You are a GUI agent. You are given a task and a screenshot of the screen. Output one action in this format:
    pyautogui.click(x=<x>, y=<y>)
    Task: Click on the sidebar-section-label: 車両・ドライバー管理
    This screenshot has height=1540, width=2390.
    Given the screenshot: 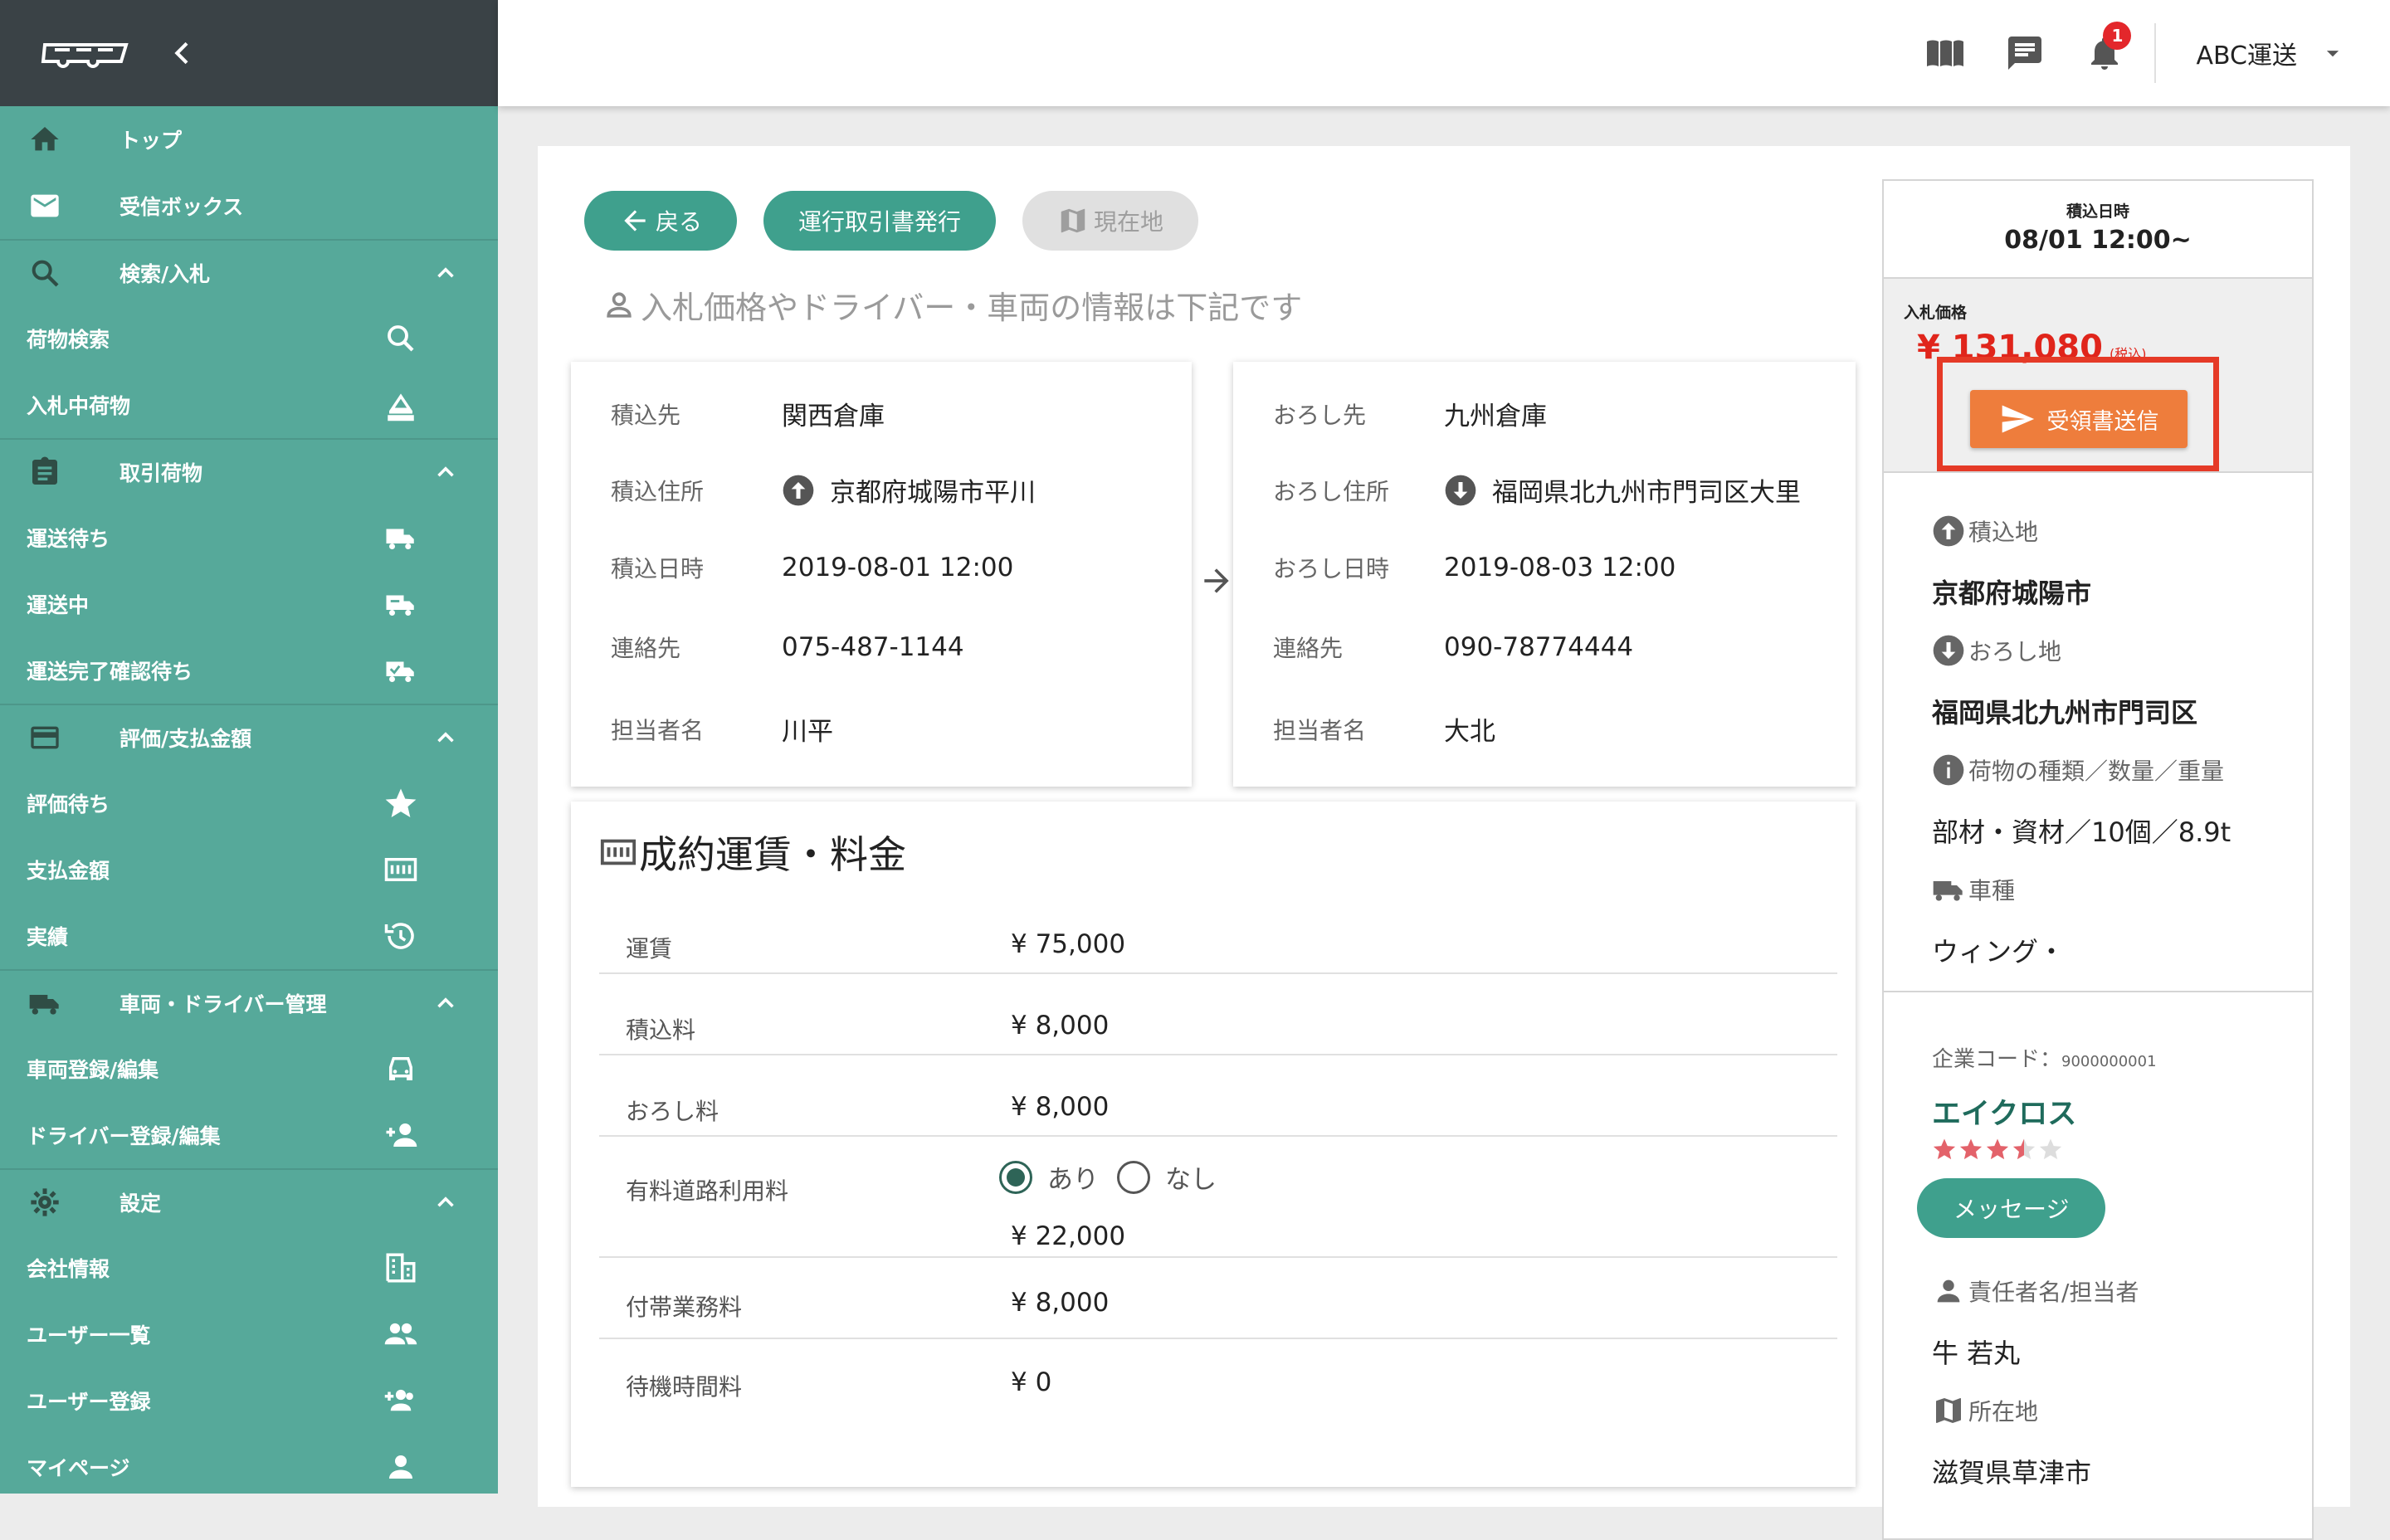 What is the action you would take?
    pyautogui.click(x=224, y=1004)
    